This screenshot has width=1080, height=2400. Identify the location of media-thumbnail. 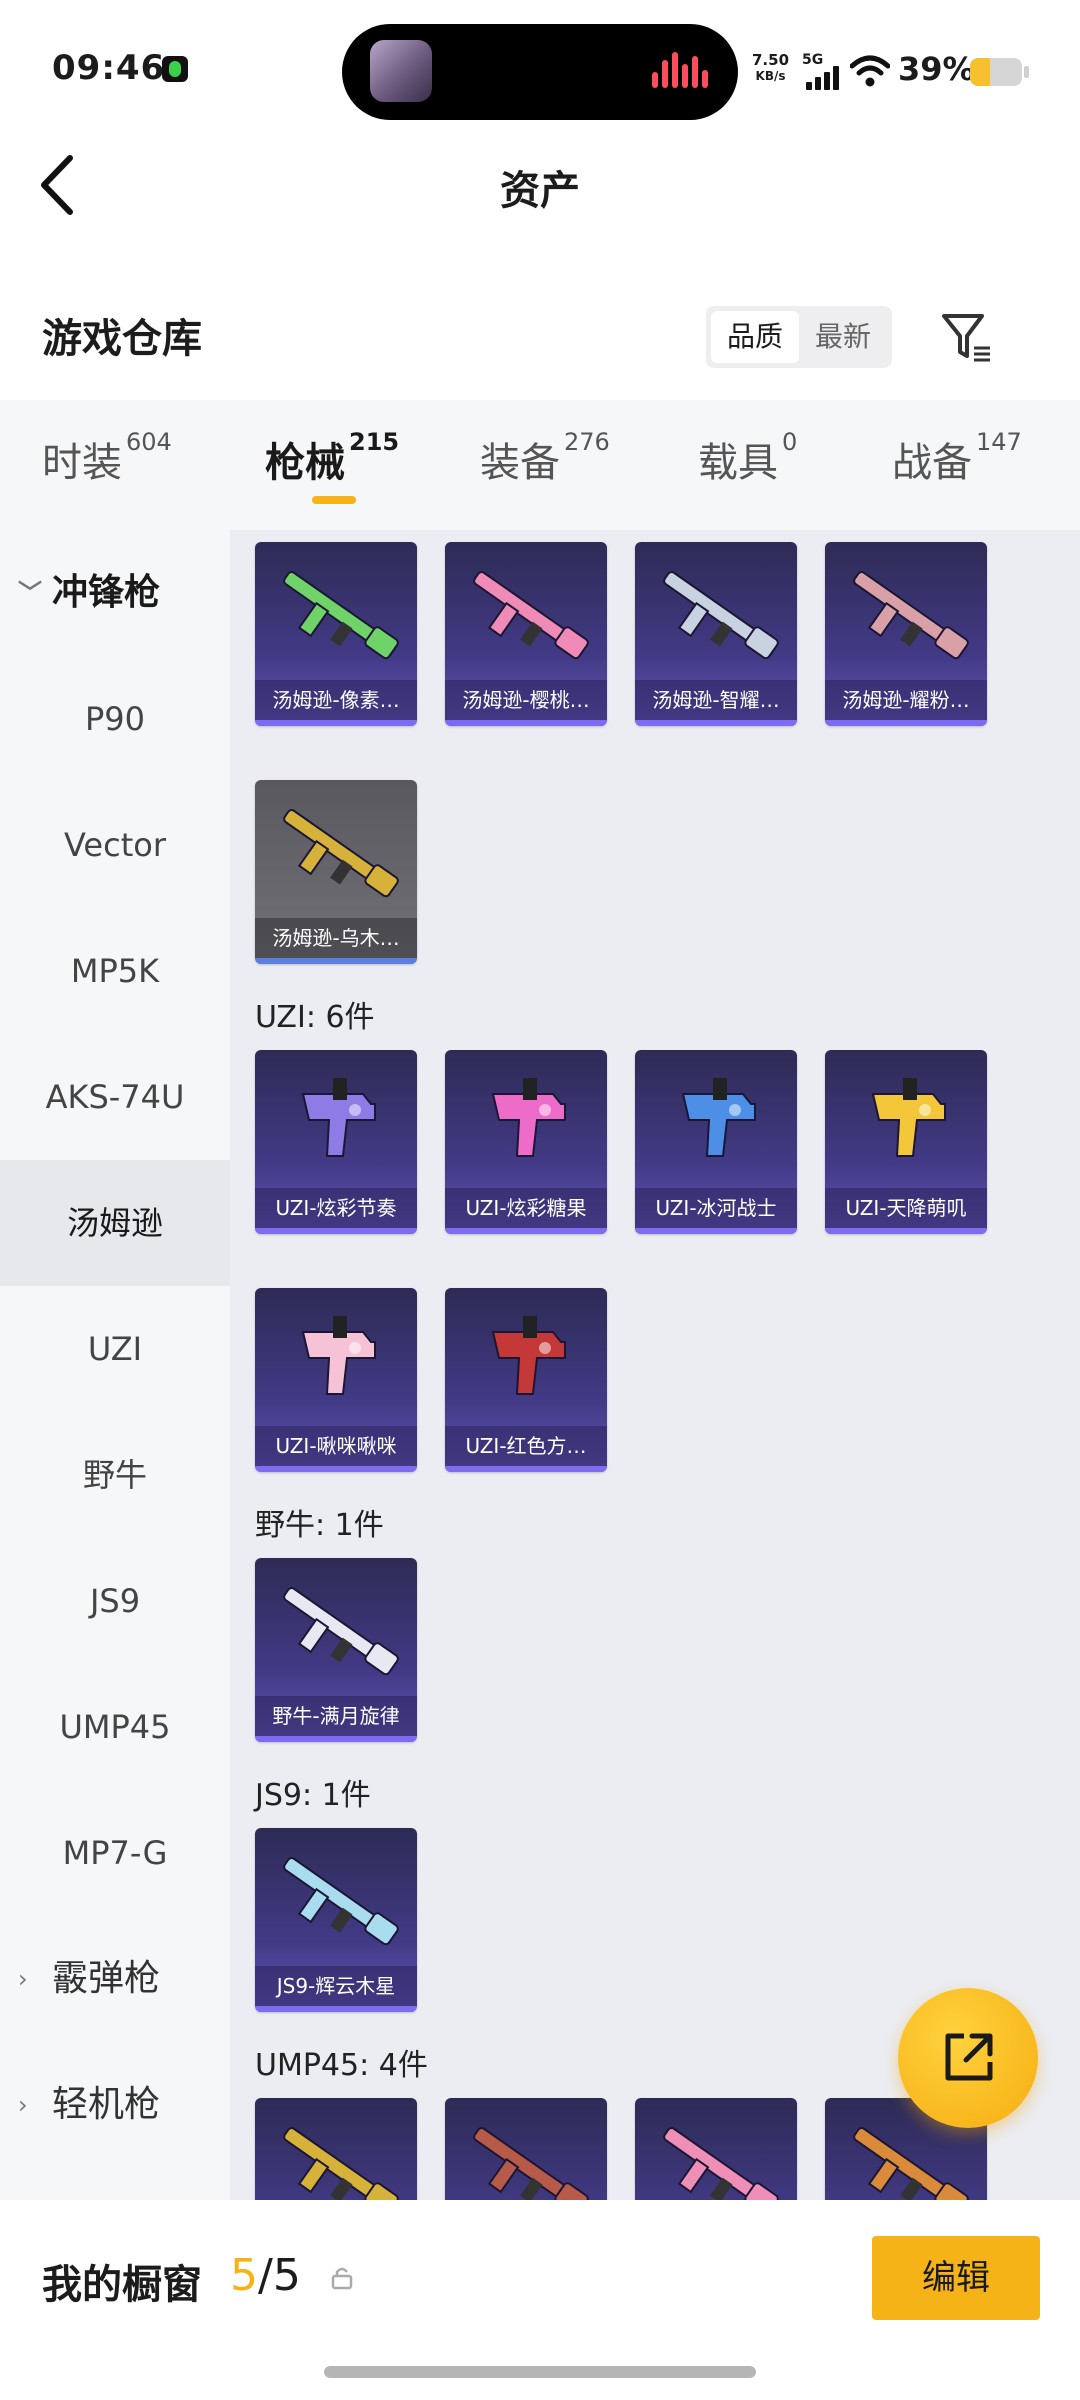
(401, 71).